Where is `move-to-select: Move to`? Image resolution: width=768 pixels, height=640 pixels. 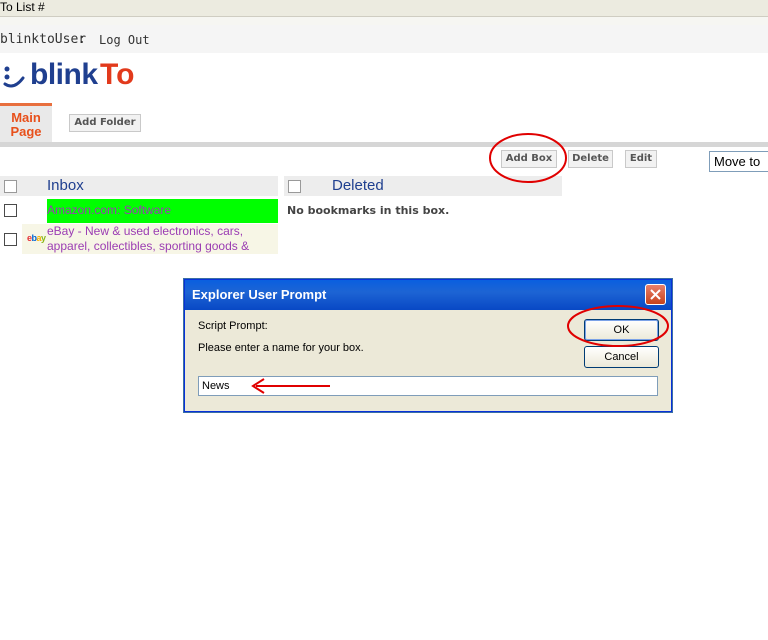 move-to-select: Move to is located at coordinates (738, 161).